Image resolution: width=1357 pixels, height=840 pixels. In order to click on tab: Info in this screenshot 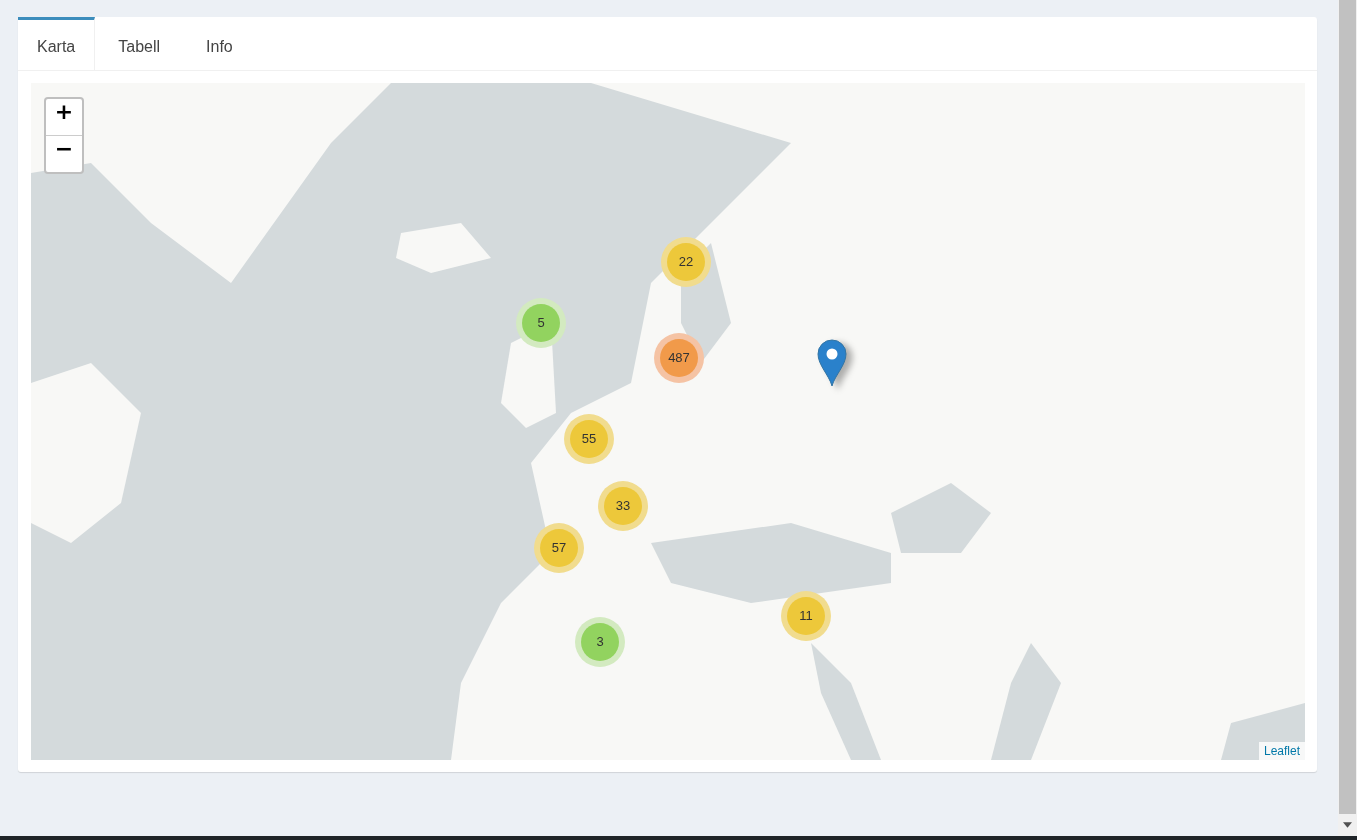, I will do `click(219, 43)`.